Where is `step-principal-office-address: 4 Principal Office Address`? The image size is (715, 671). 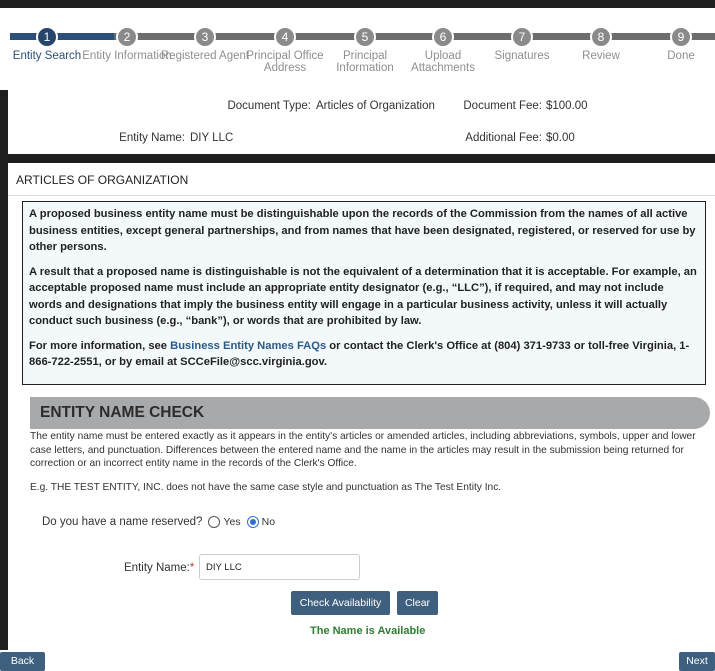
step-principal-office-address: 4 Principal Office Address is located at coordinates (285, 50).